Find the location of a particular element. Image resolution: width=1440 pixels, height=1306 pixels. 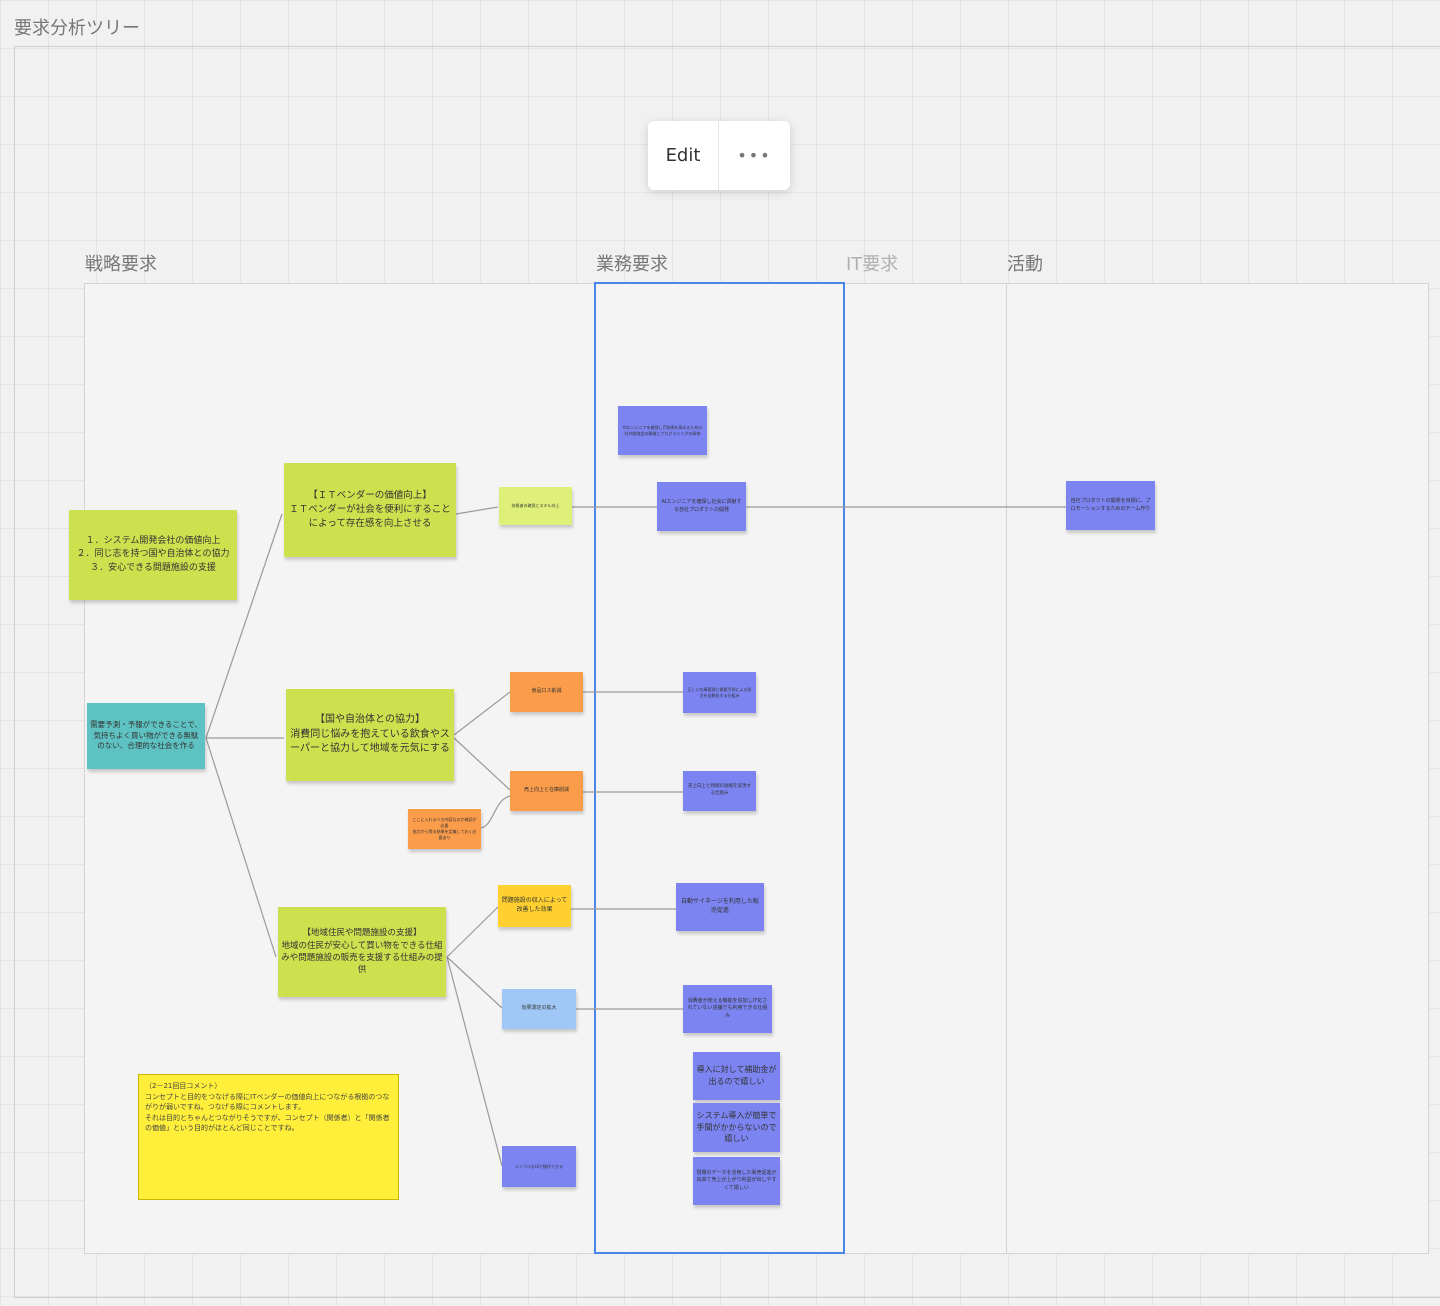

sticky-vendor-sub: 技術者の確保とスキル向上 is located at coordinates (535, 506).